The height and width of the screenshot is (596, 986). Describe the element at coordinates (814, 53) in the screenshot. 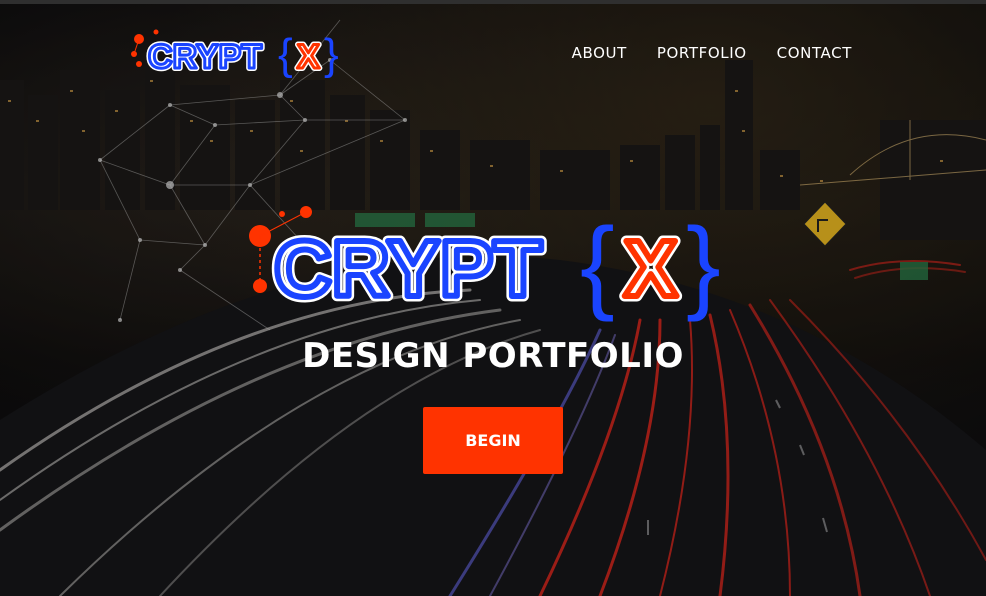

I see `nav-contact: CONTACT` at that location.